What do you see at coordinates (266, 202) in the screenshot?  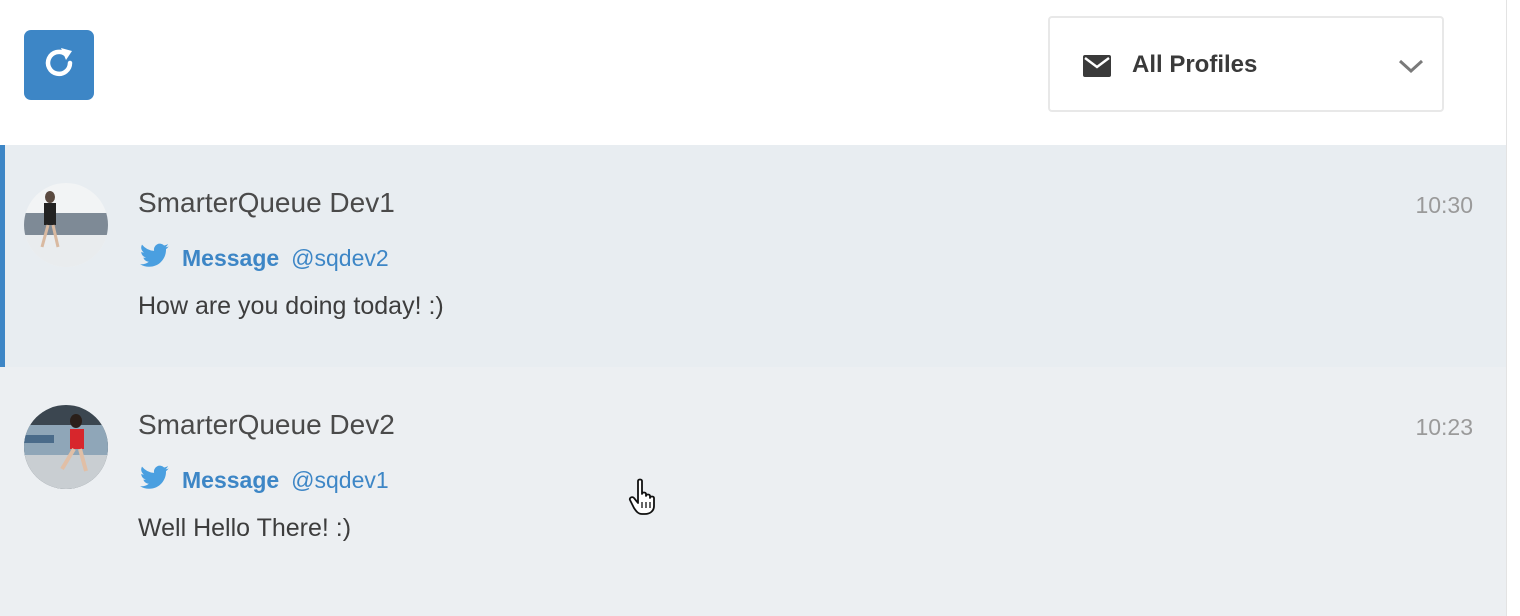 I see `sender-name: SmarterQueue Dev1` at bounding box center [266, 202].